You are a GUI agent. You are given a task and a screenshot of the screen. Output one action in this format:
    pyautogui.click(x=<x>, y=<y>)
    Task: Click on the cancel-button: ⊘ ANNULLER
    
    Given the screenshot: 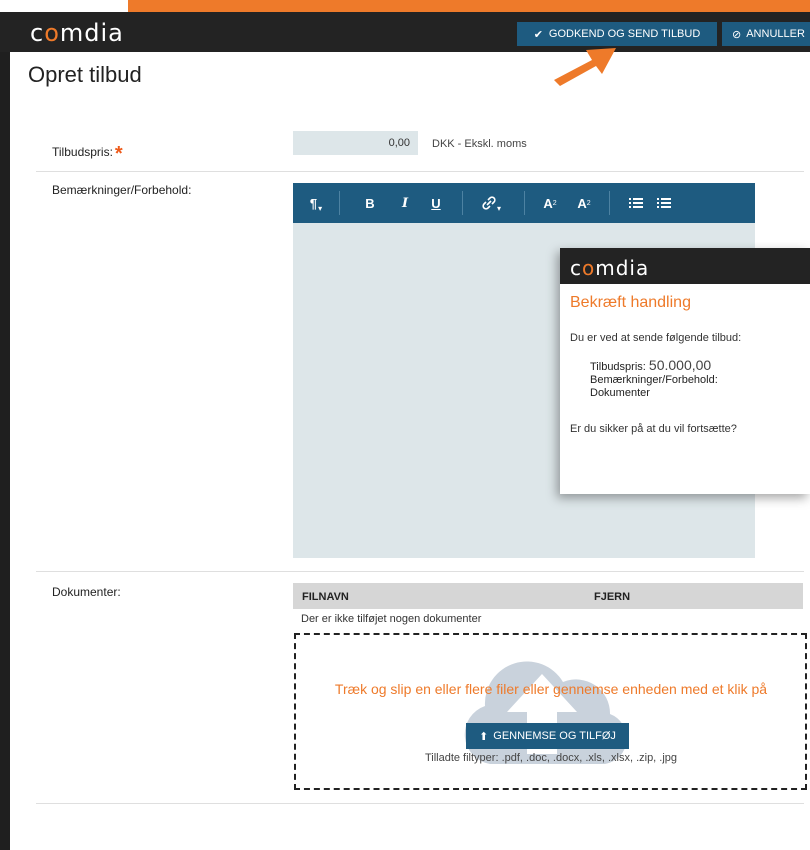 What is the action you would take?
    pyautogui.click(x=766, y=34)
    